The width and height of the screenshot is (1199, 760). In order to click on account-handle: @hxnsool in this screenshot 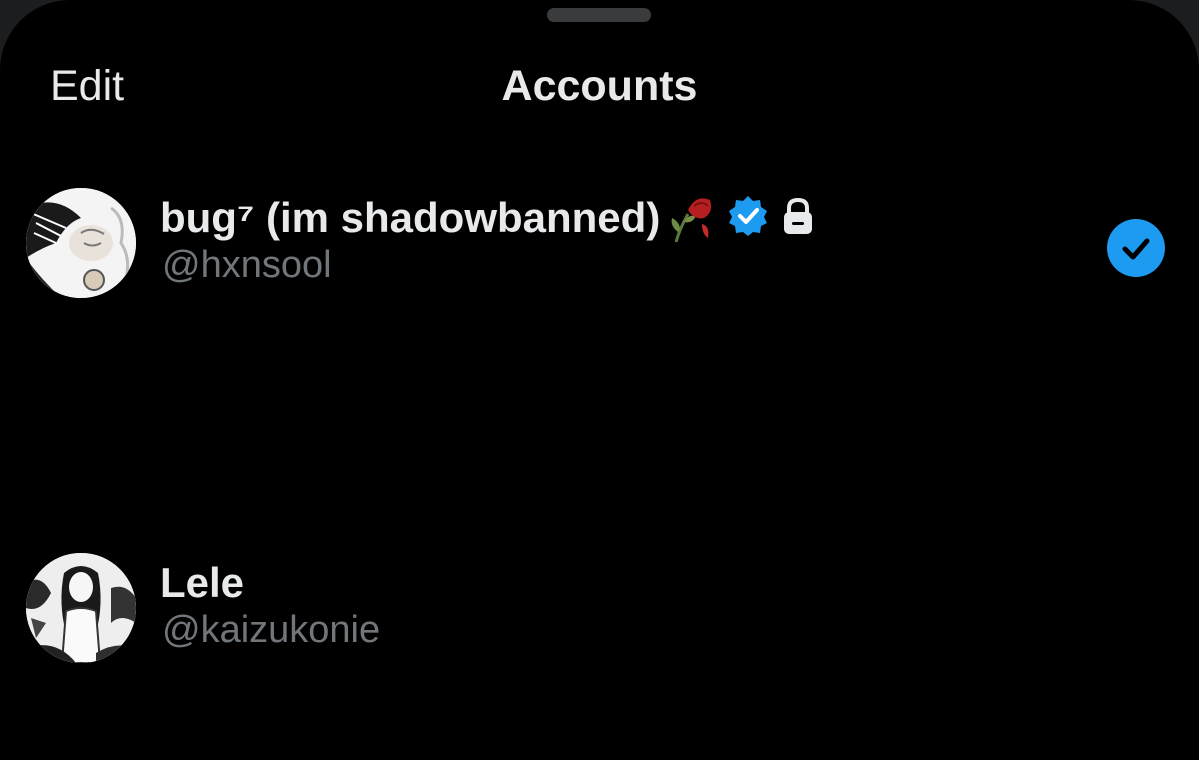, I will do `click(247, 265)`.